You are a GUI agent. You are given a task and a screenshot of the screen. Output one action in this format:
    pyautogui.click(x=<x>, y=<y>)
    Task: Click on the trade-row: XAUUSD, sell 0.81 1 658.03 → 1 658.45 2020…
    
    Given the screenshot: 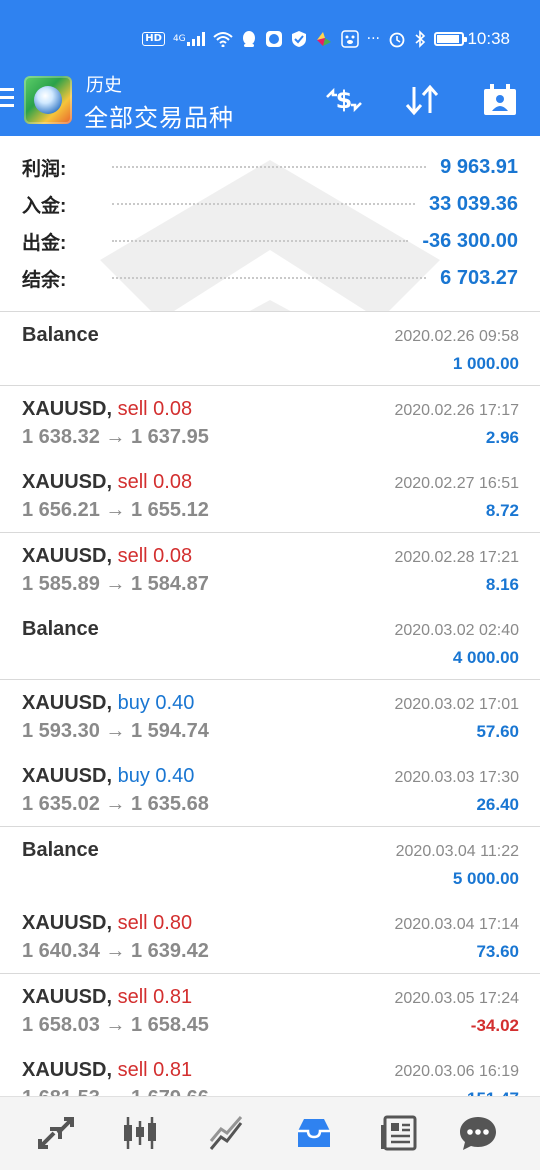 What is the action you would take?
    pyautogui.click(x=270, y=1010)
    